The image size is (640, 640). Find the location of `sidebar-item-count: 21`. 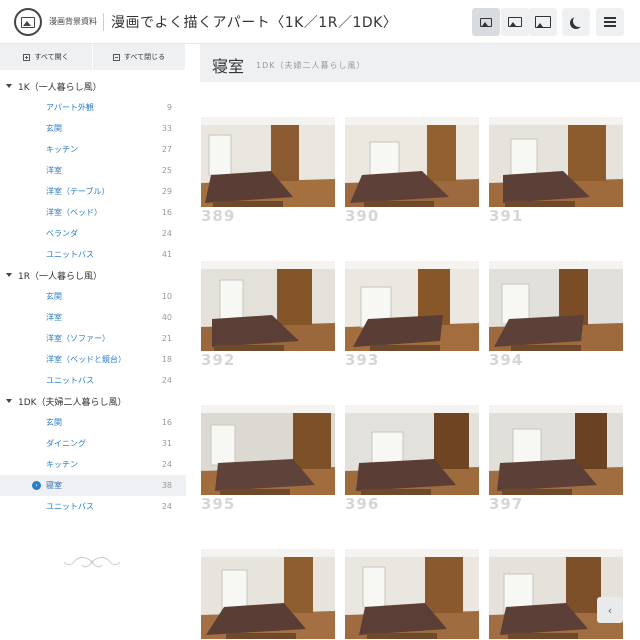

sidebar-item-count: 21 is located at coordinates (166, 338).